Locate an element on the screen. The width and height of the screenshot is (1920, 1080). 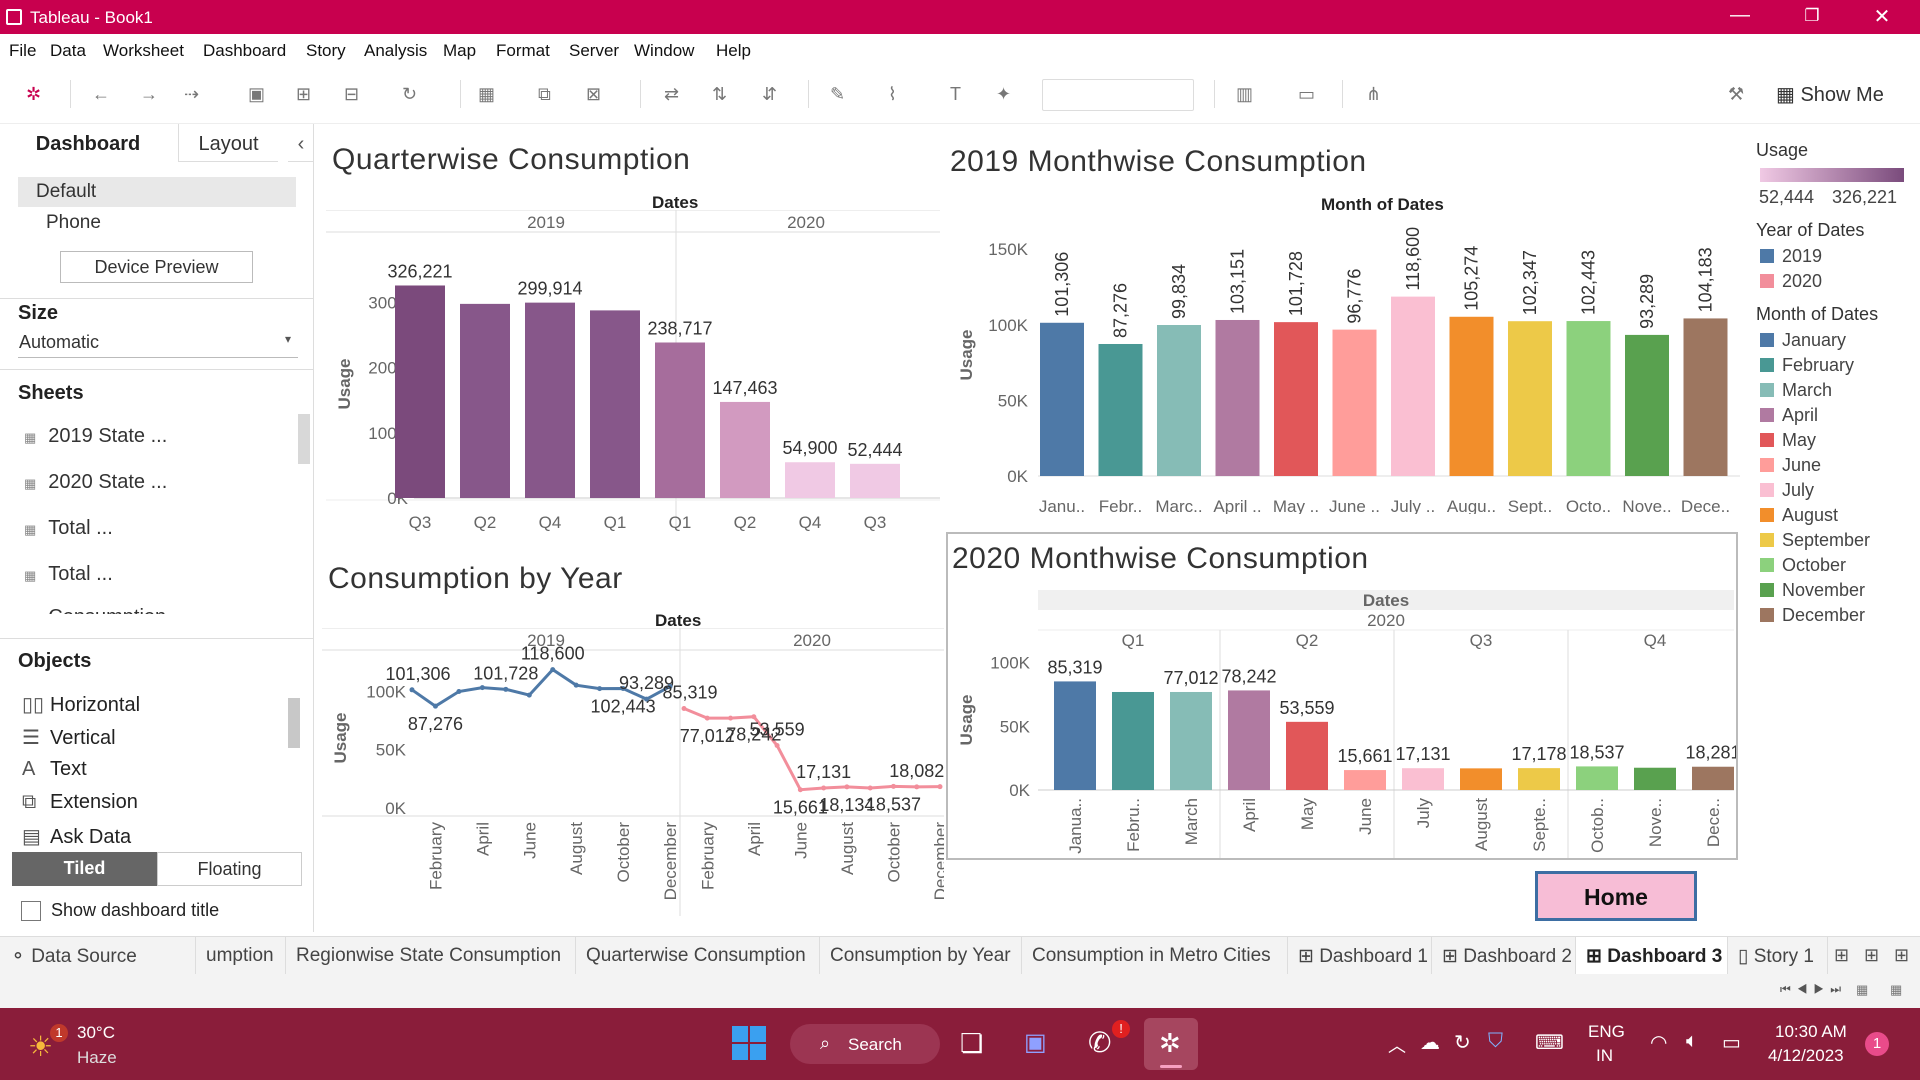
tab-story-1: ▯ Story 1 is located at coordinates (1778, 956).